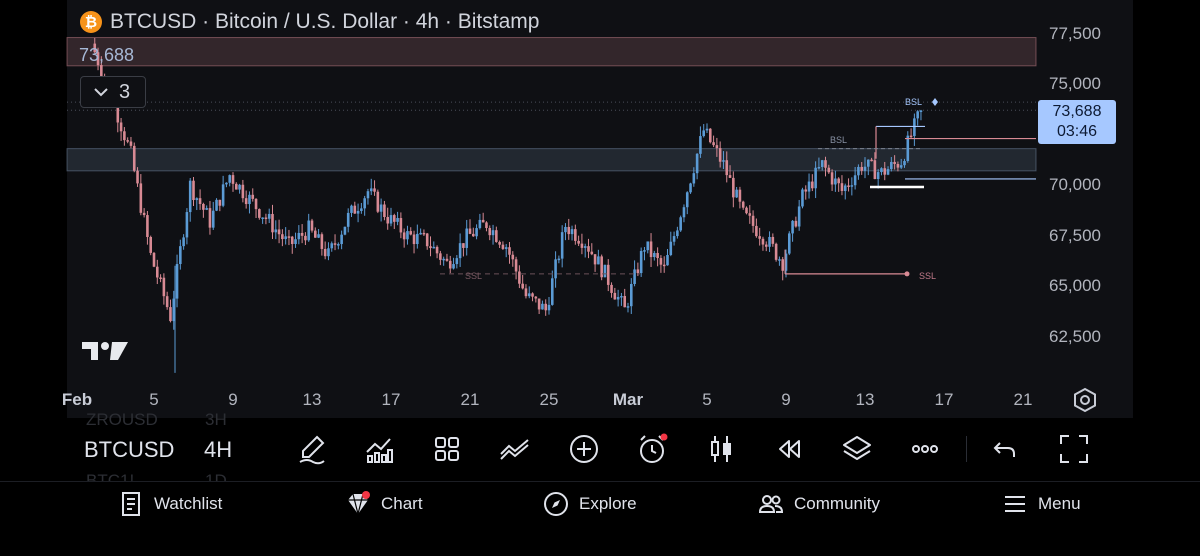  I want to click on indicators-button, so click(379, 449).